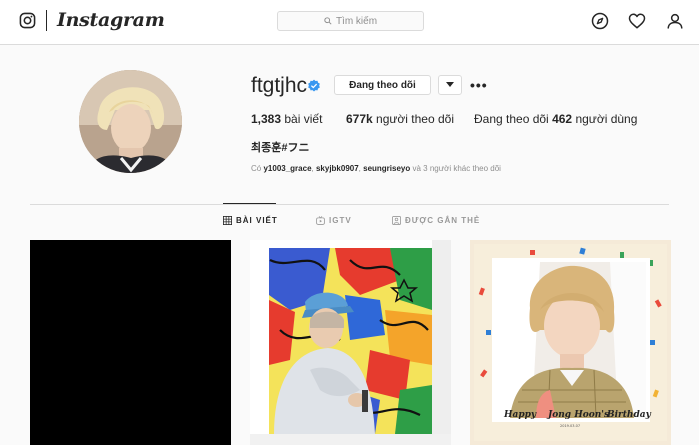 The width and height of the screenshot is (699, 445). What do you see at coordinates (256, 168) in the screenshot?
I see `followed-by-prefix: Có` at bounding box center [256, 168].